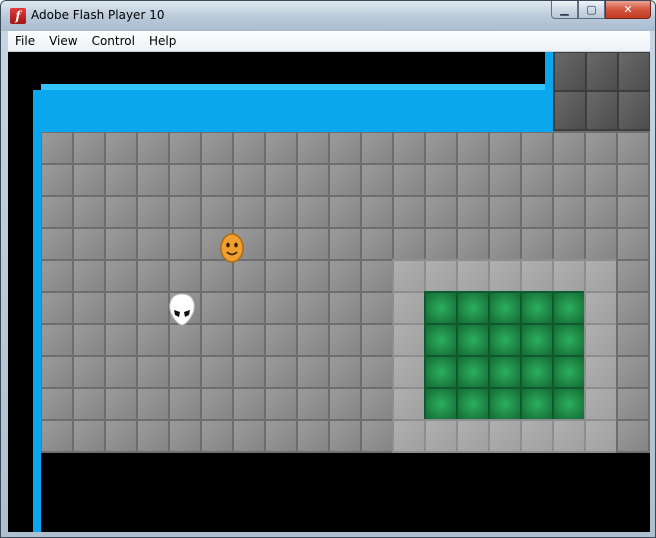 The height and width of the screenshot is (538, 656). What do you see at coordinates (232, 248) in the screenshot?
I see `smiley-face-icon` at bounding box center [232, 248].